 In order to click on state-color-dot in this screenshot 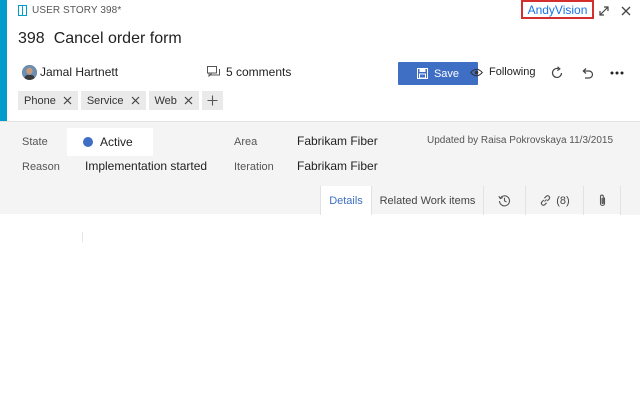, I will do `click(88, 142)`.